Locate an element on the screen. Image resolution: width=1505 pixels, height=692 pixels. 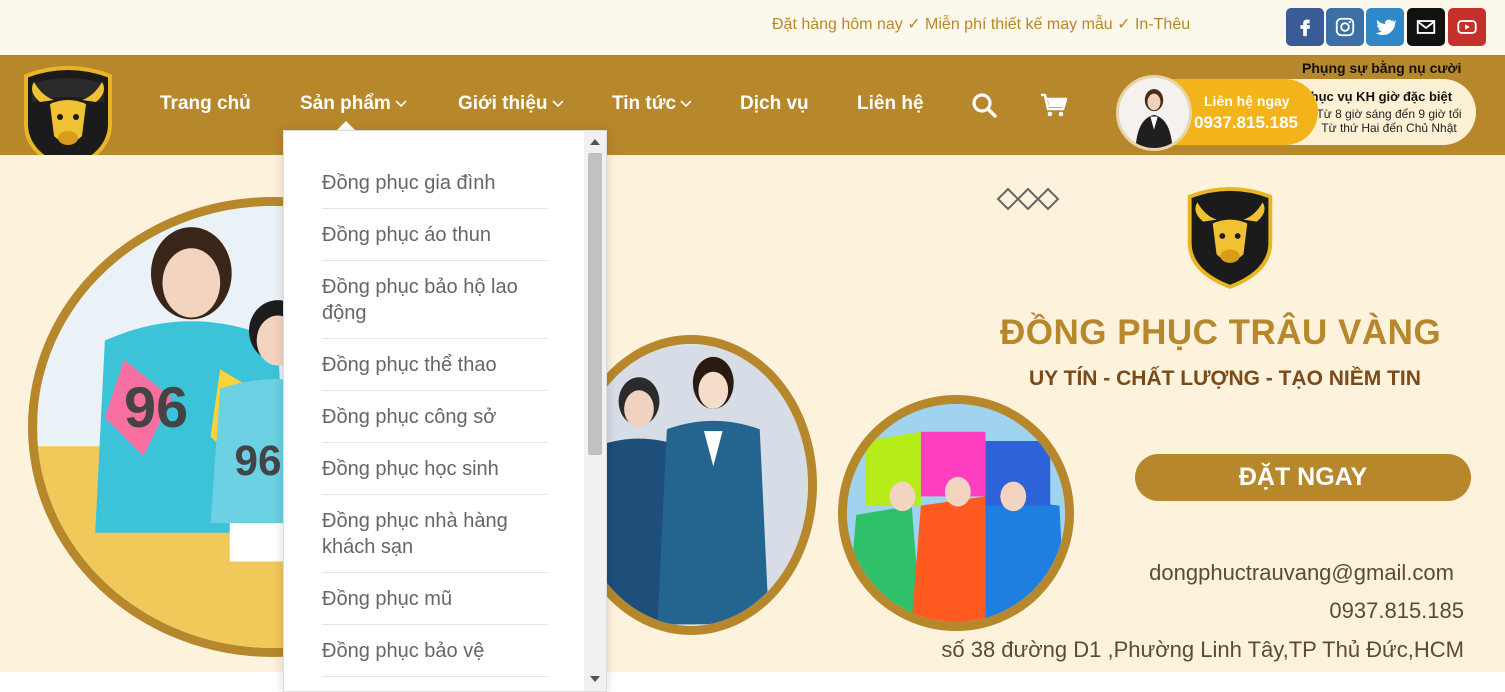
banner-phone: 0937.815.185 is located at coordinates (1396, 611).